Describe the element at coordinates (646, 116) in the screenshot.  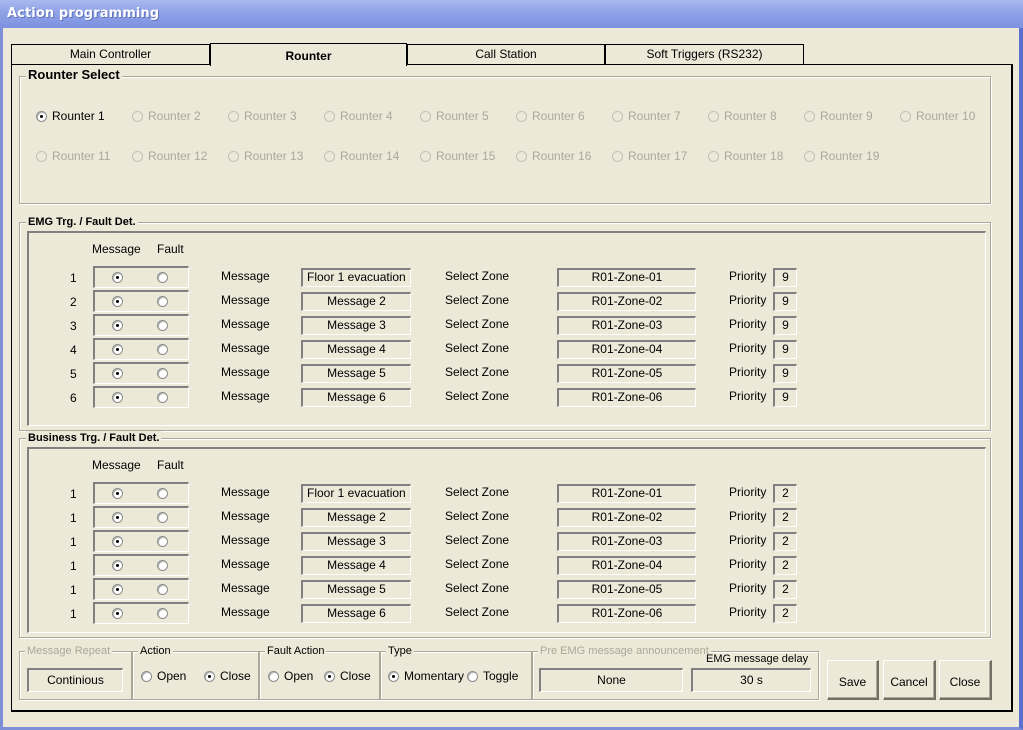
I see `router-radio-7: Rounter 7` at that location.